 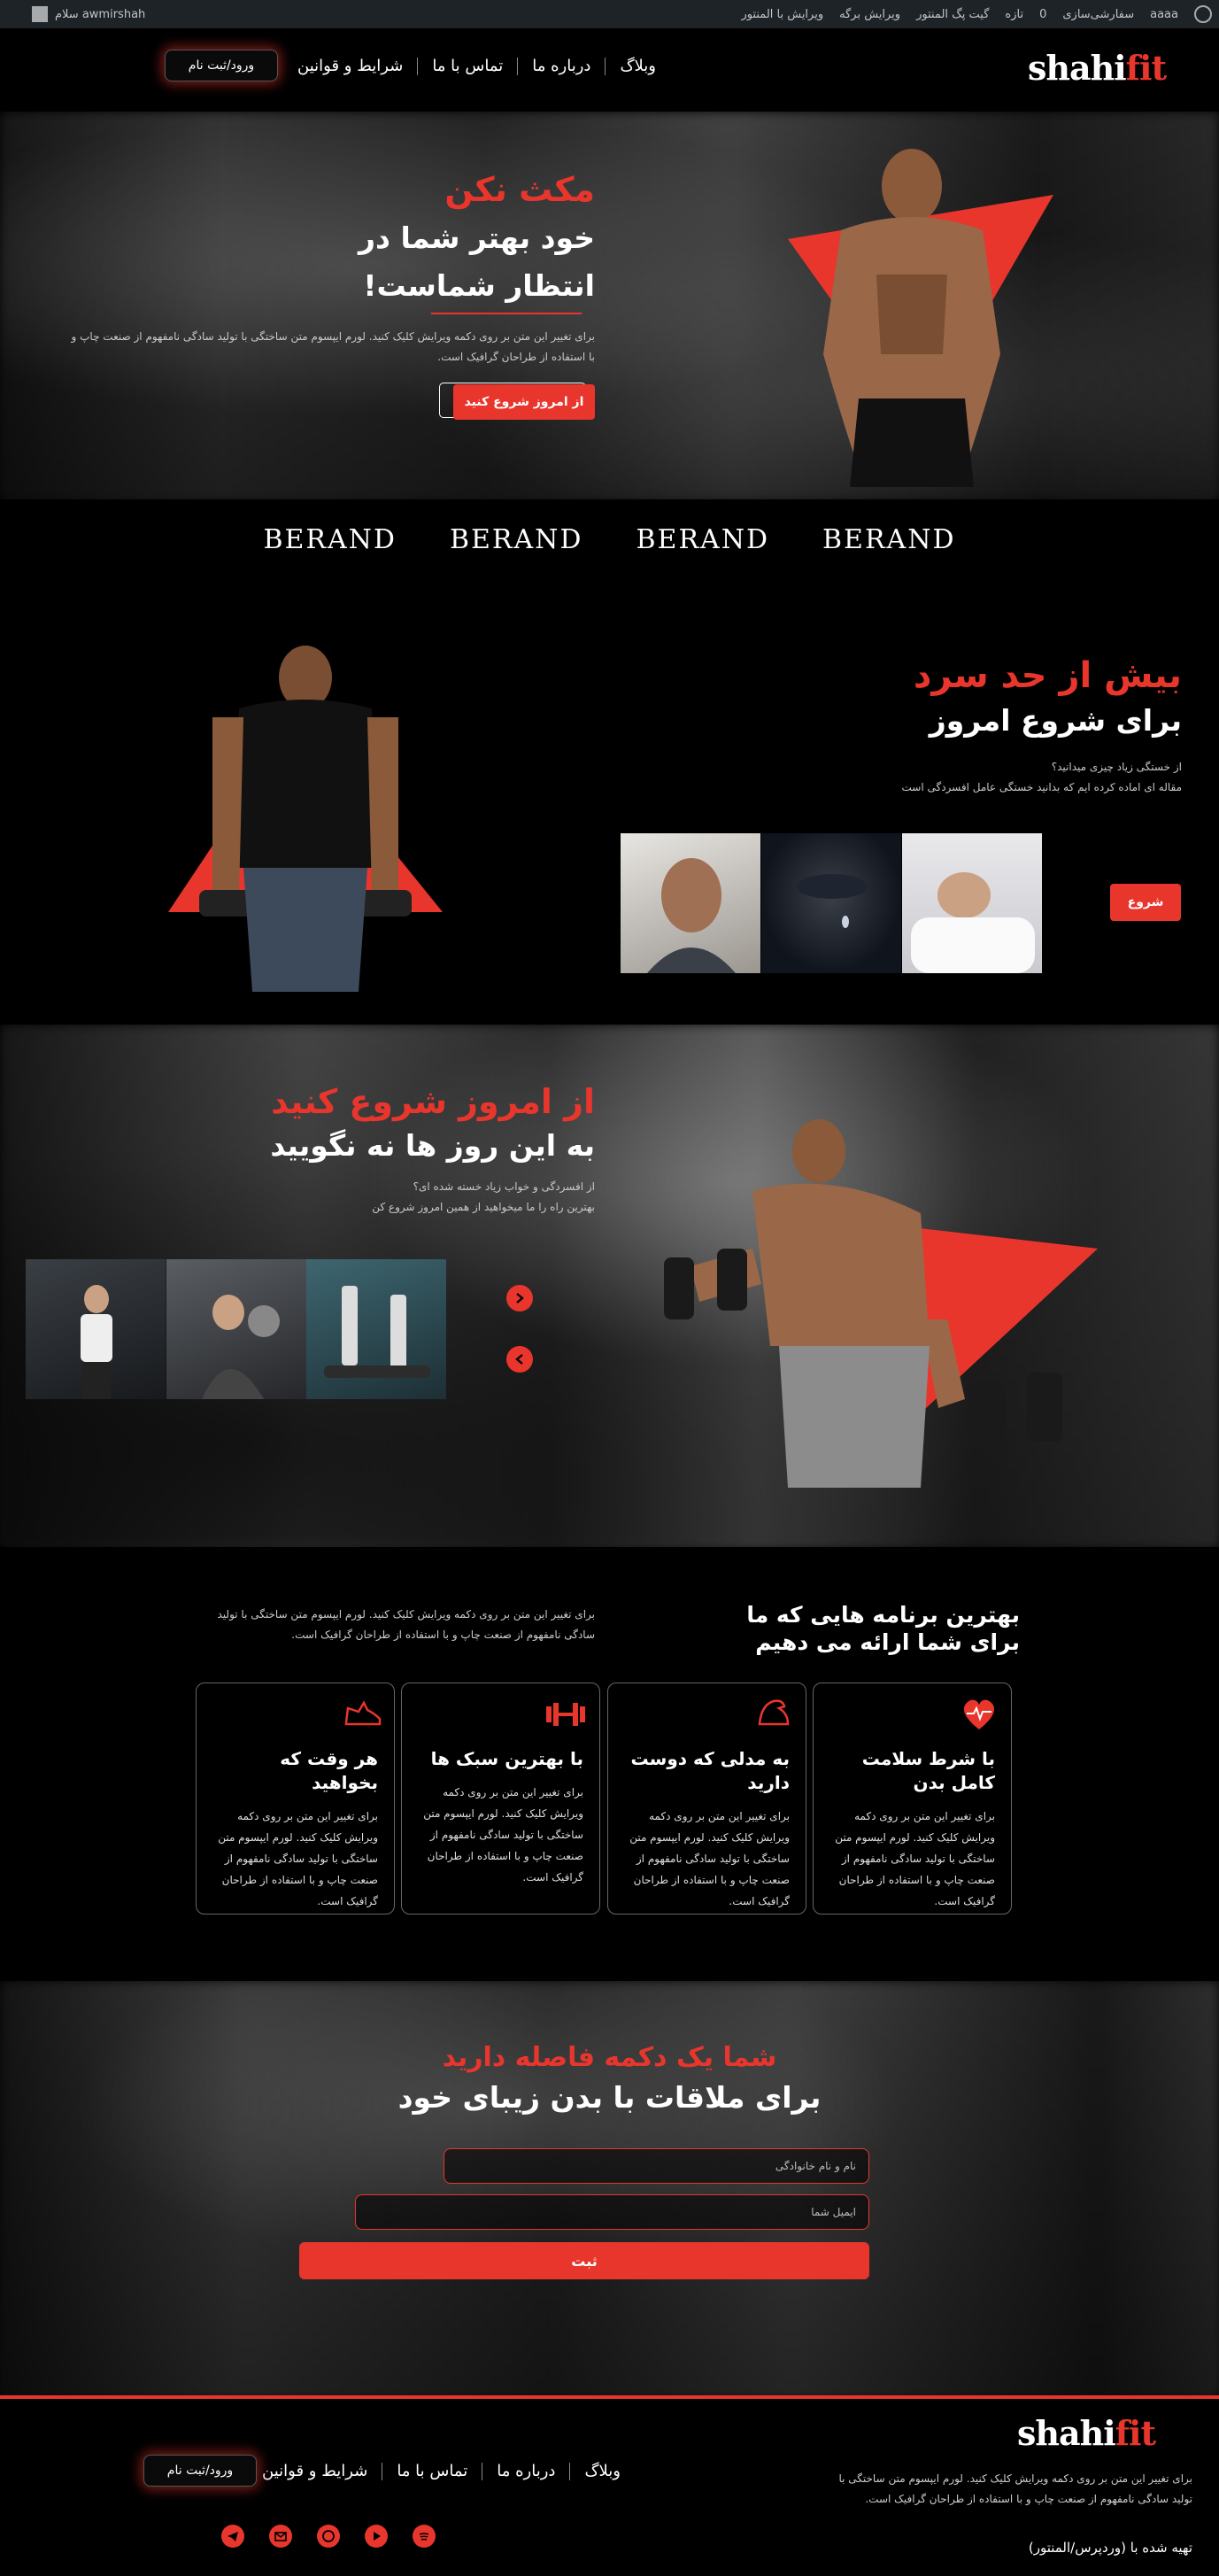 I want to click on sneaker-icon, so click(x=363, y=1713).